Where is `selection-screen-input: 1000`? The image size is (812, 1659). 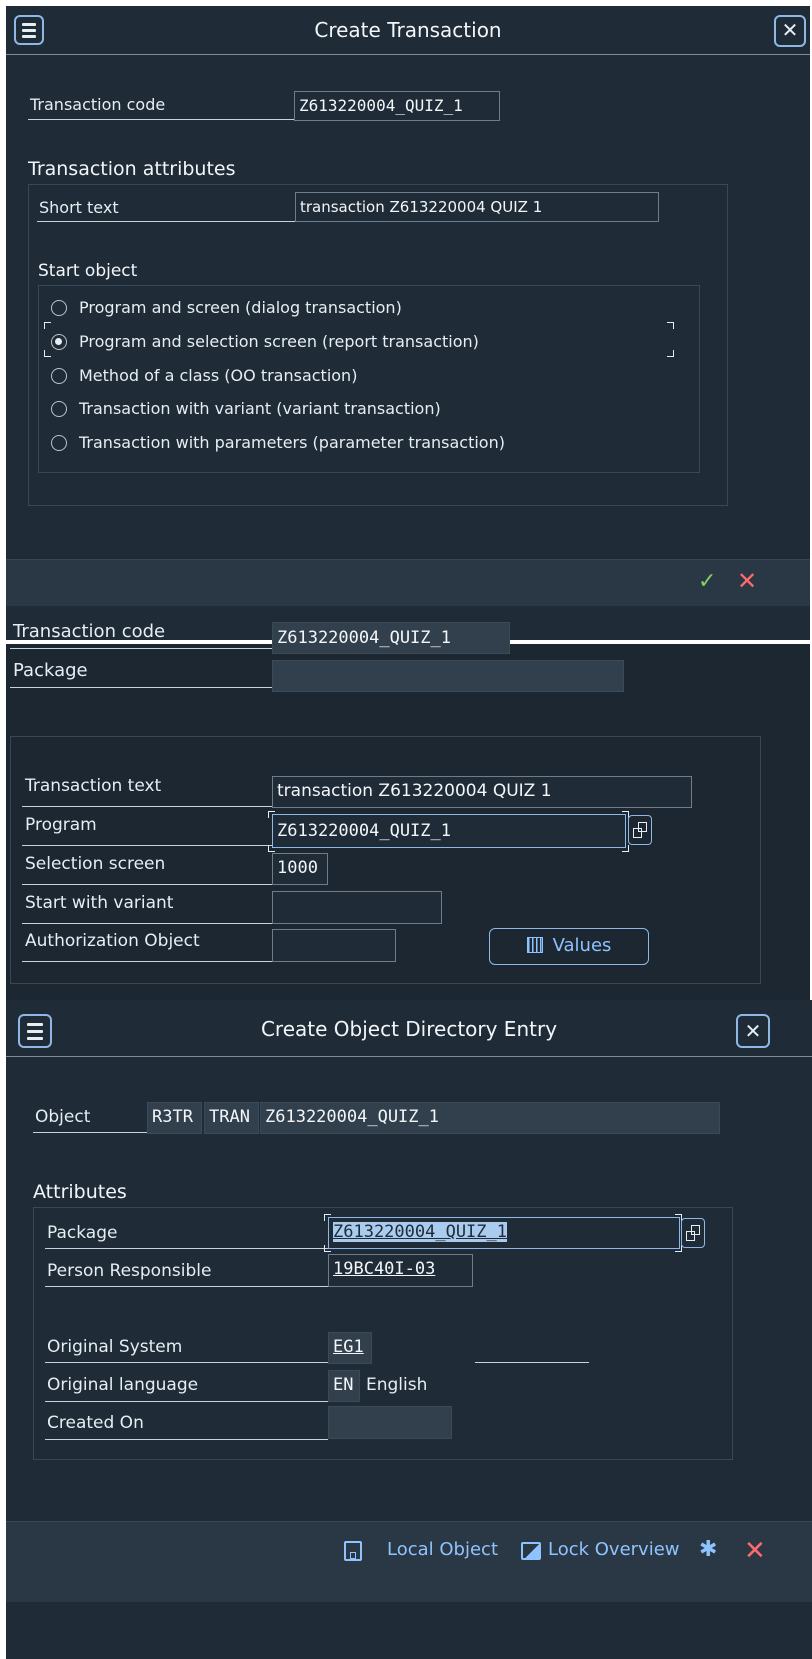
selection-screen-input: 1000 is located at coordinates (300, 869).